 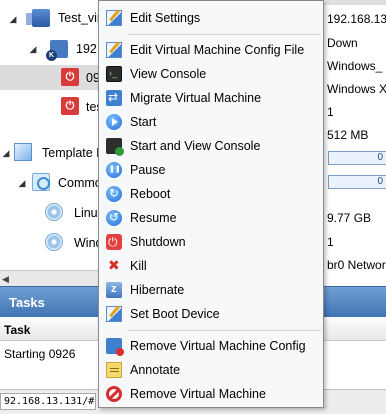 I want to click on hibernate-icon, so click(x=114, y=290).